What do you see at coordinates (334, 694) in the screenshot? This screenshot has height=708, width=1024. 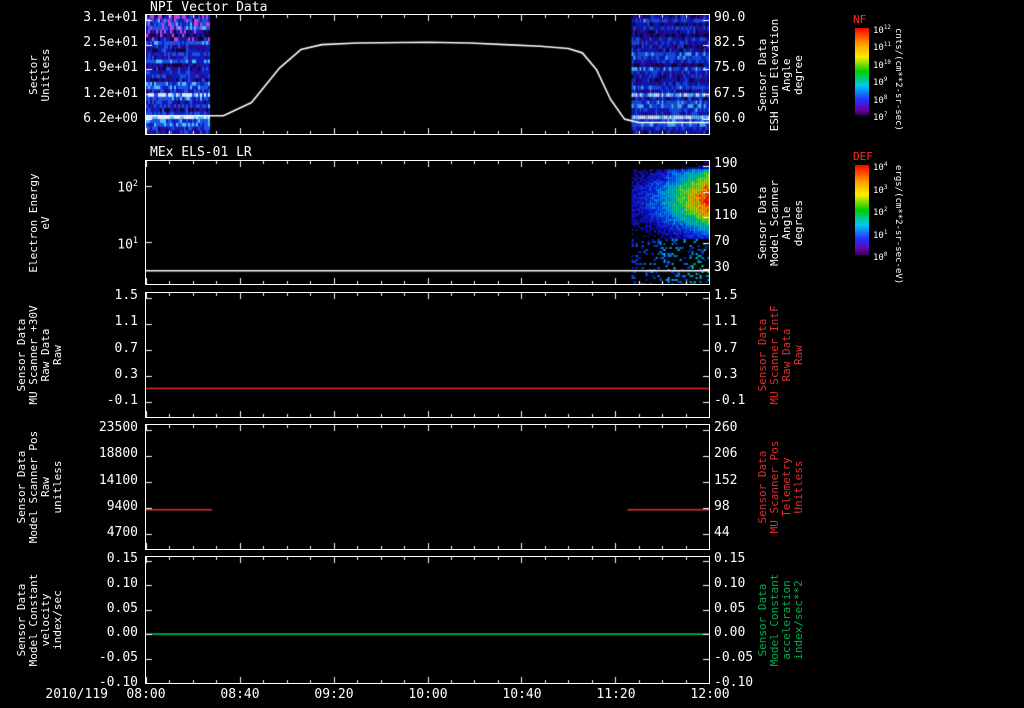 I see `x-tick-label: 09:20` at bounding box center [334, 694].